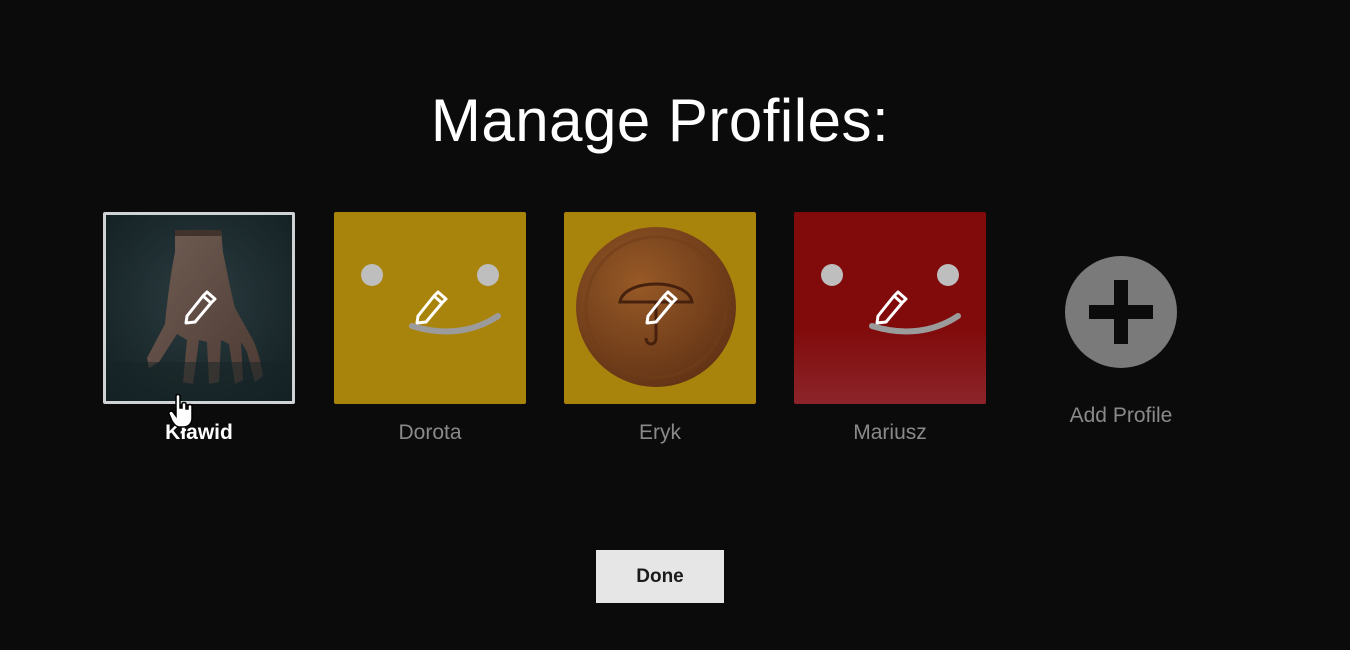  What do you see at coordinates (660, 120) in the screenshot?
I see `page-title: Manage Profiles:` at bounding box center [660, 120].